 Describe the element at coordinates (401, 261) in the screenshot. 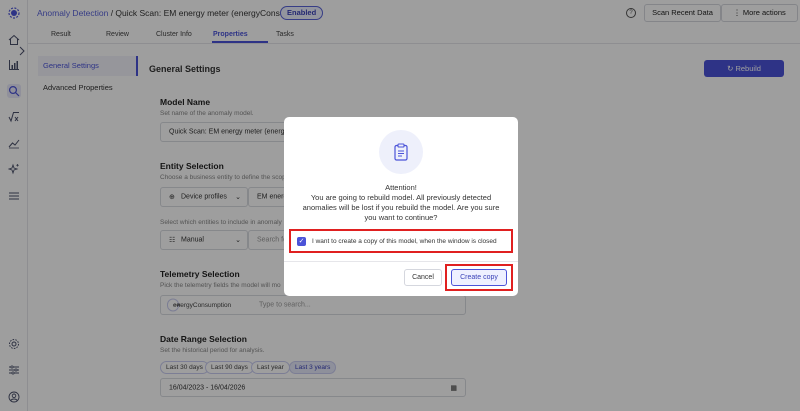

I see `dialog-divider` at that location.